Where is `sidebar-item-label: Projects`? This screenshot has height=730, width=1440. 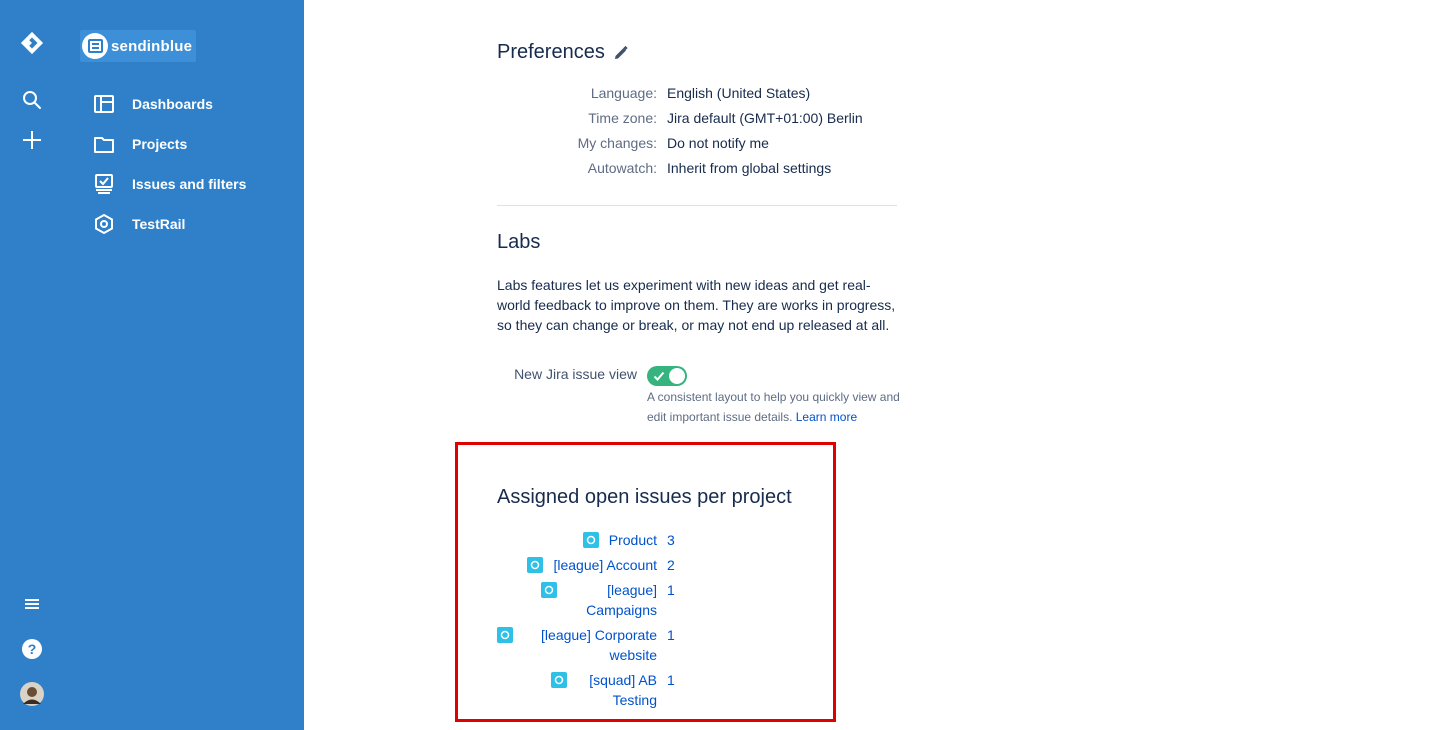 sidebar-item-label: Projects is located at coordinates (160, 144).